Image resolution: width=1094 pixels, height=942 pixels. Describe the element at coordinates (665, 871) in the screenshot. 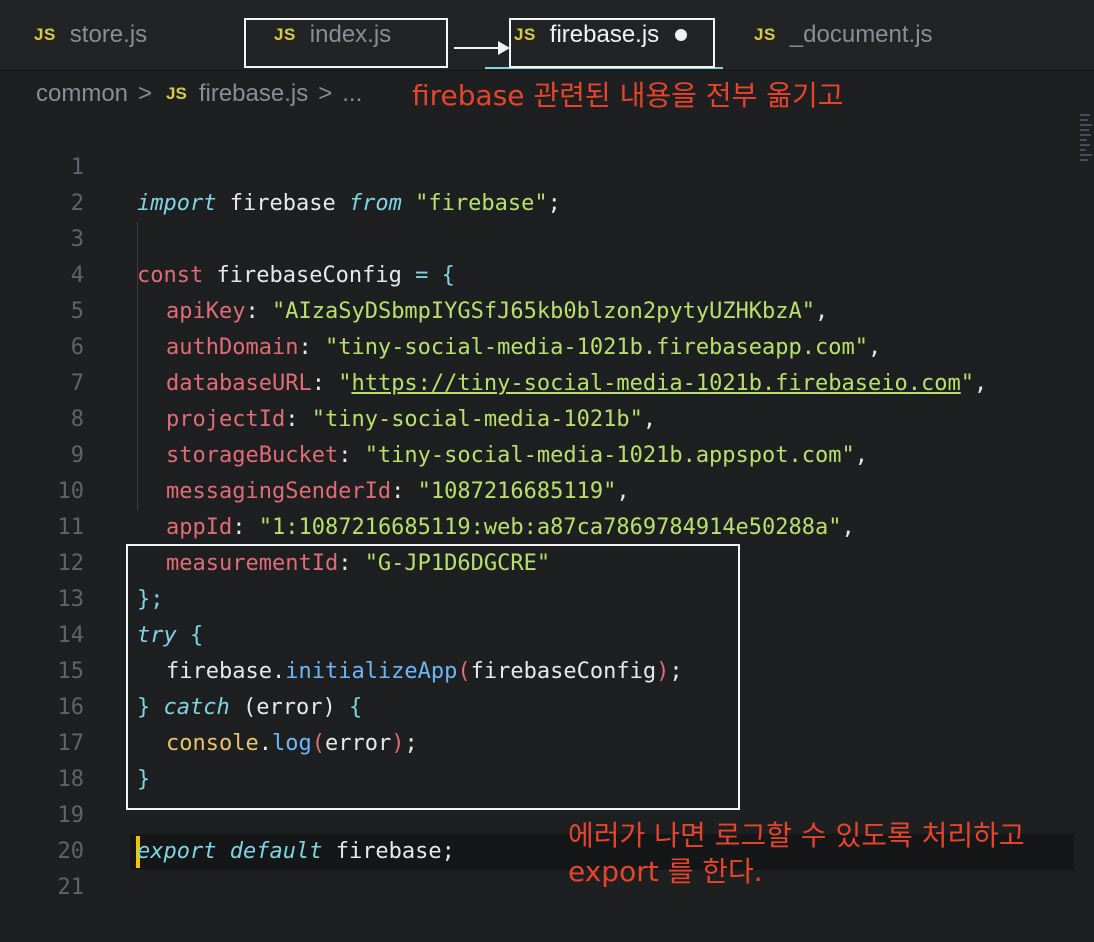

I see `annotation-error-note-line2: export 를 한다.` at that location.